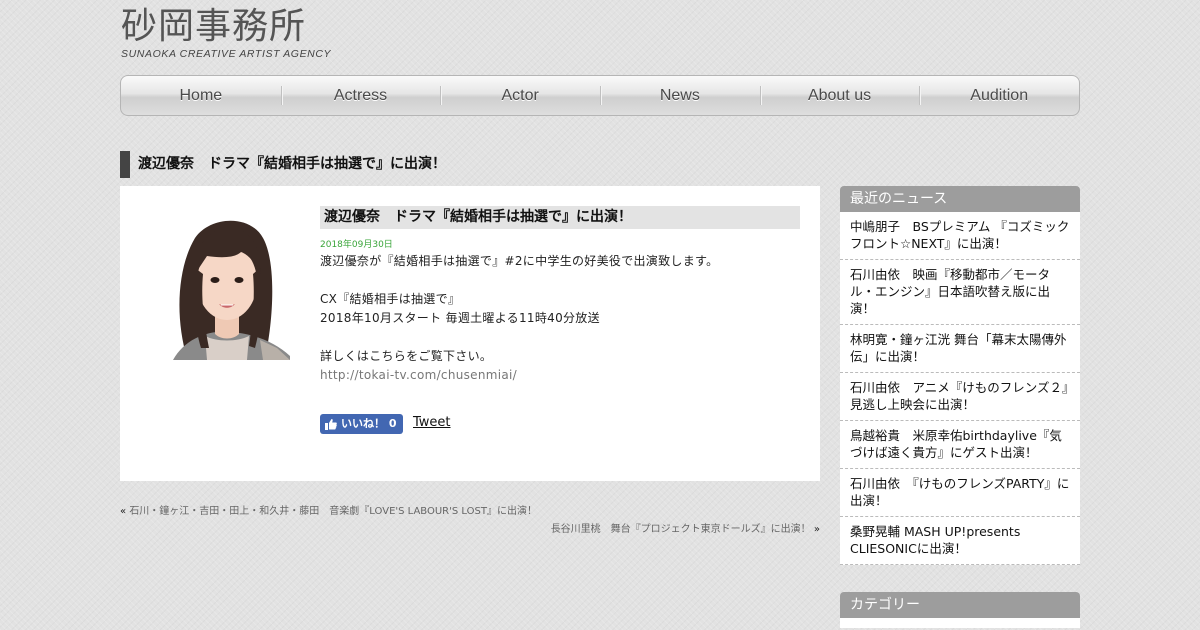 The height and width of the screenshot is (630, 1200). What do you see at coordinates (960, 605) in the screenshot?
I see `category-title: カテゴリー` at bounding box center [960, 605].